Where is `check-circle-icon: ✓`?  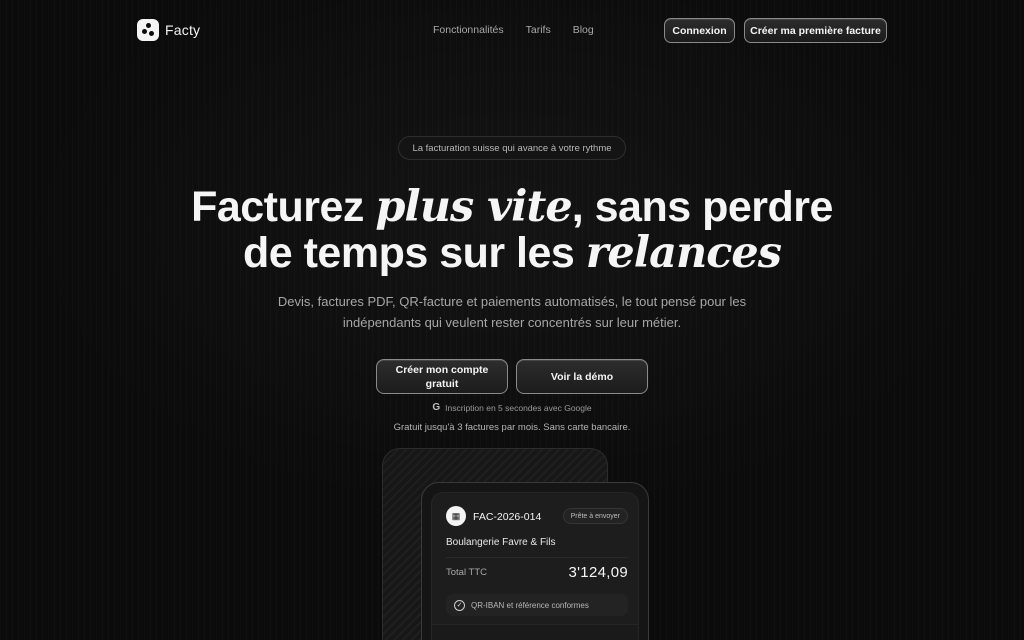 check-circle-icon: ✓ is located at coordinates (459, 605).